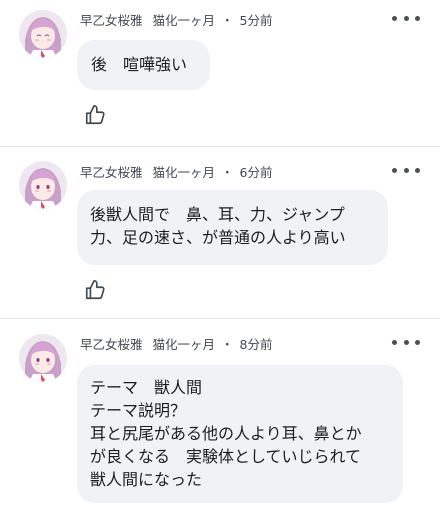 Image resolution: width=440 pixels, height=512 pixels. What do you see at coordinates (256, 344) in the screenshot?
I see `timestamp: 8分前` at bounding box center [256, 344].